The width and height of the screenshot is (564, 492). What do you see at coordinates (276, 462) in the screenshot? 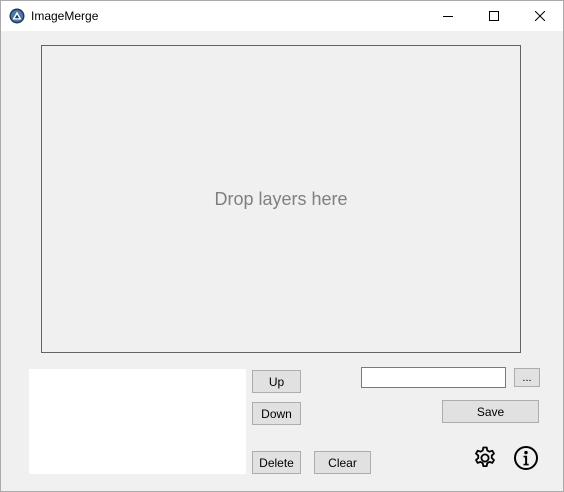
I see `delete-button: Delete` at bounding box center [276, 462].